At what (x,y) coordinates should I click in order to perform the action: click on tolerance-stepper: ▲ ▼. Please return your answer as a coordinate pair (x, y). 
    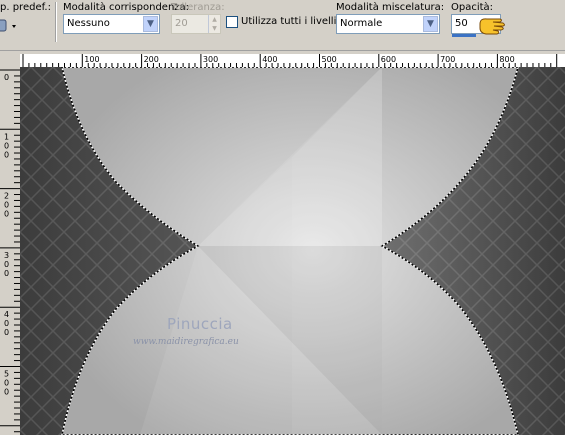
    Looking at the image, I should click on (214, 24).